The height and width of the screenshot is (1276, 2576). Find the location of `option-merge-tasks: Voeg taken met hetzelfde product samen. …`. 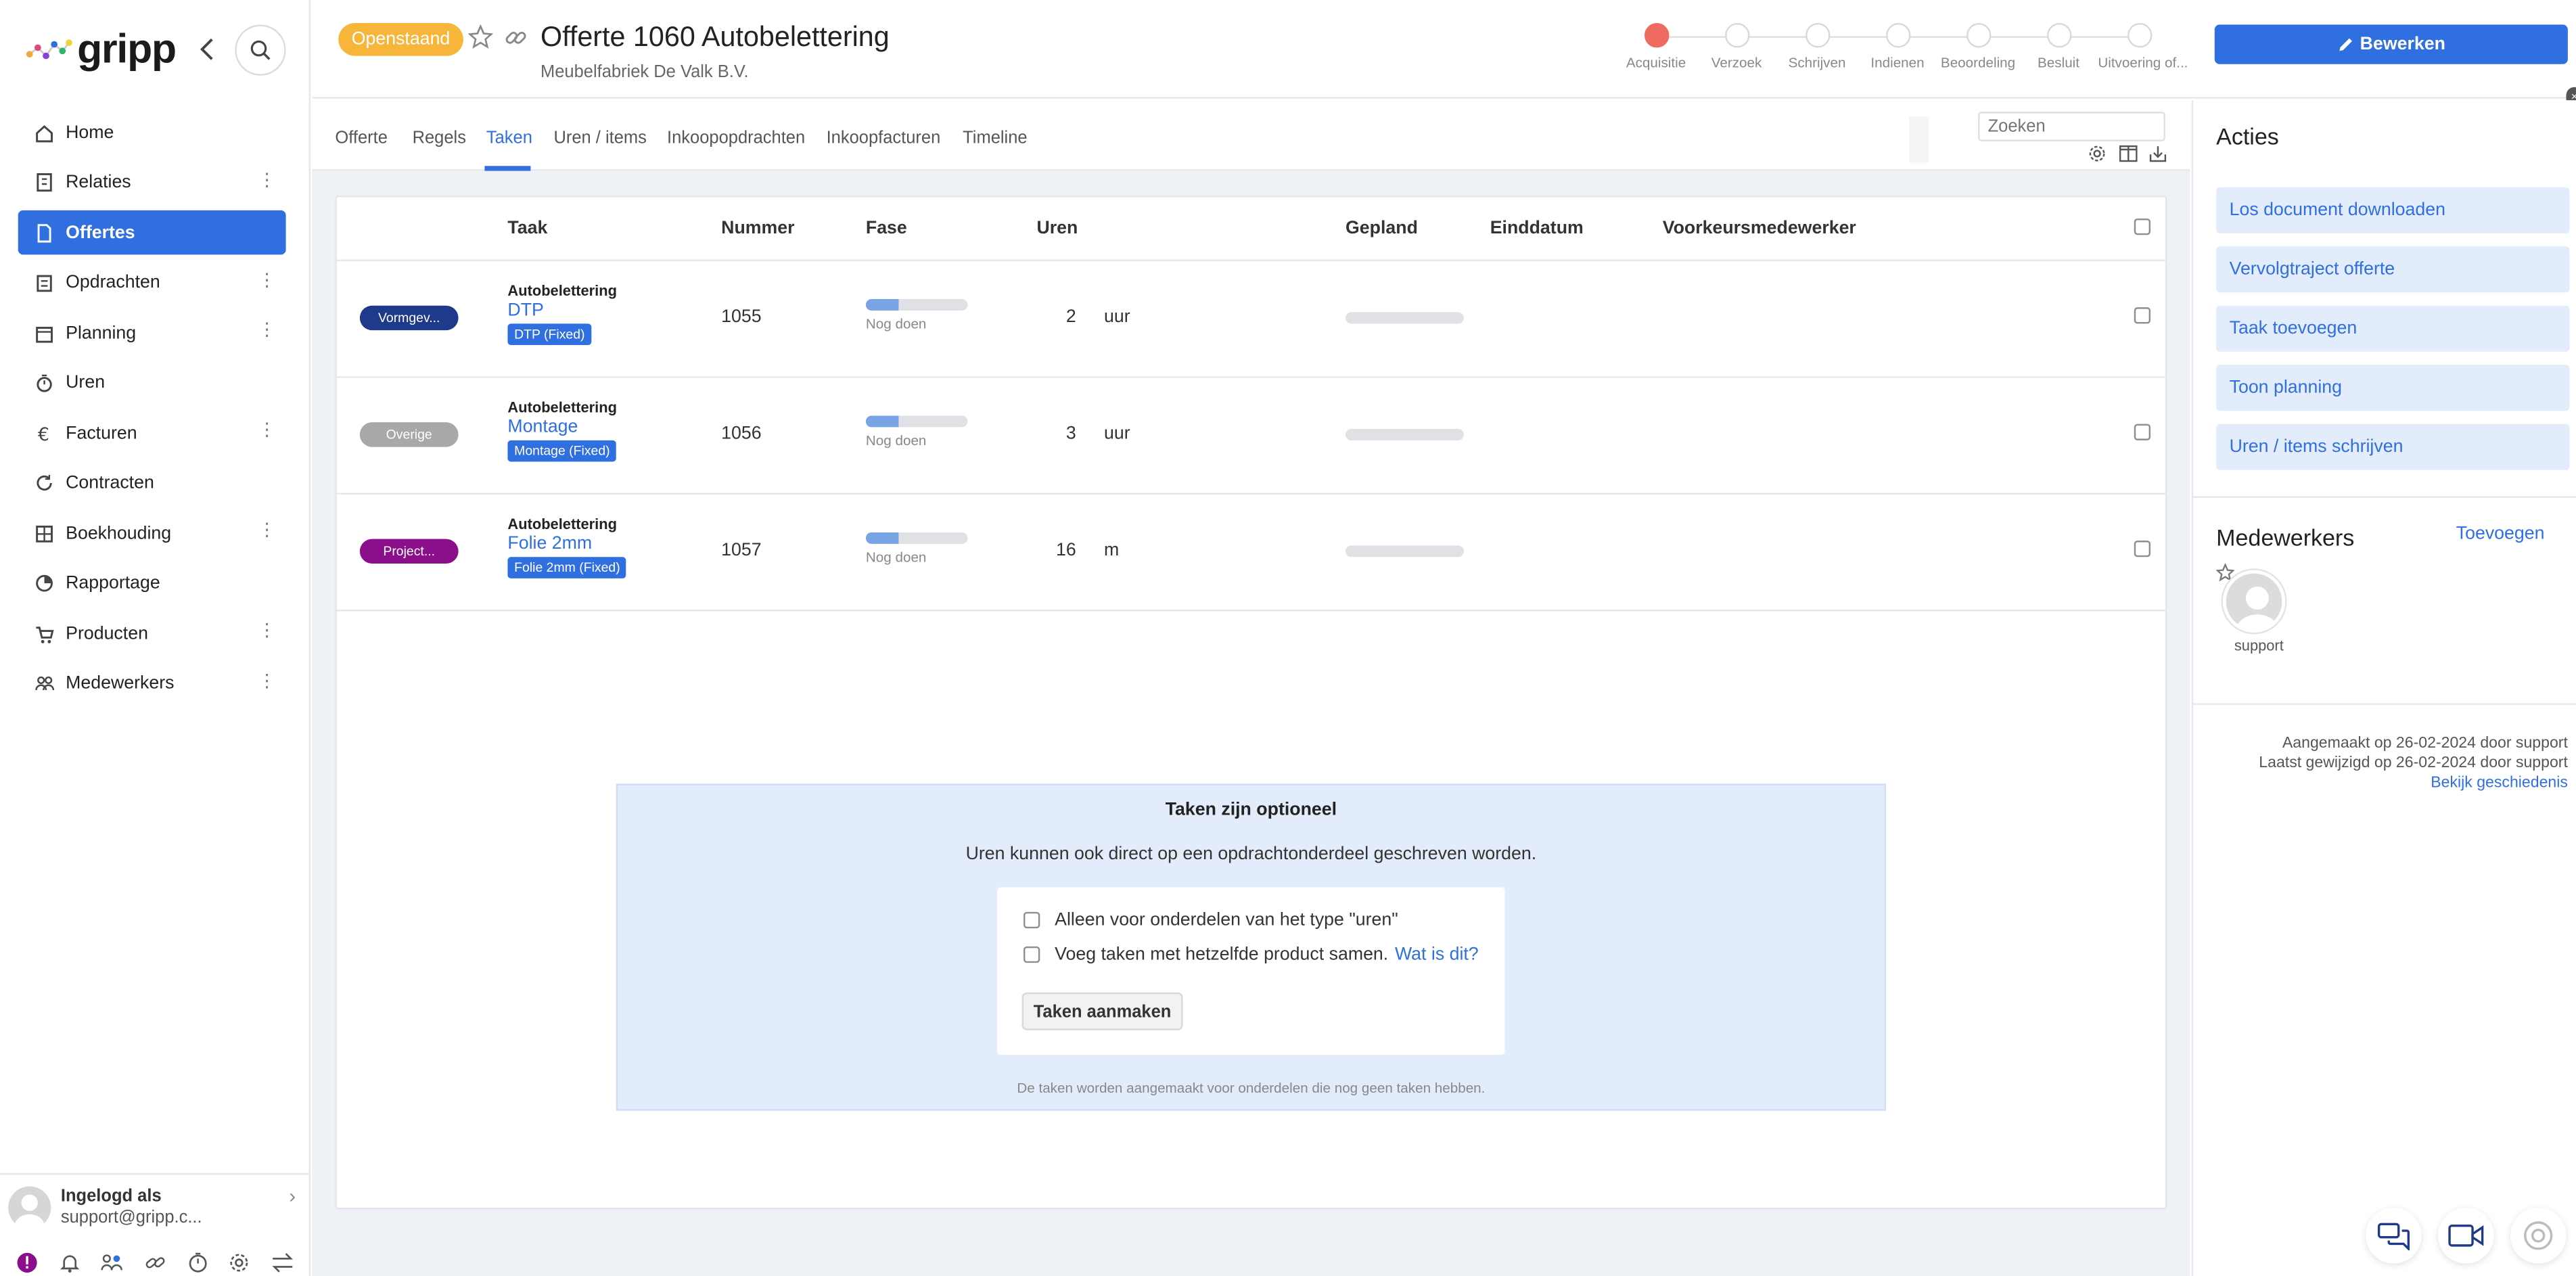

option-merge-tasks: Voeg taken met hetzelfde product samen. … is located at coordinates (1251, 954).